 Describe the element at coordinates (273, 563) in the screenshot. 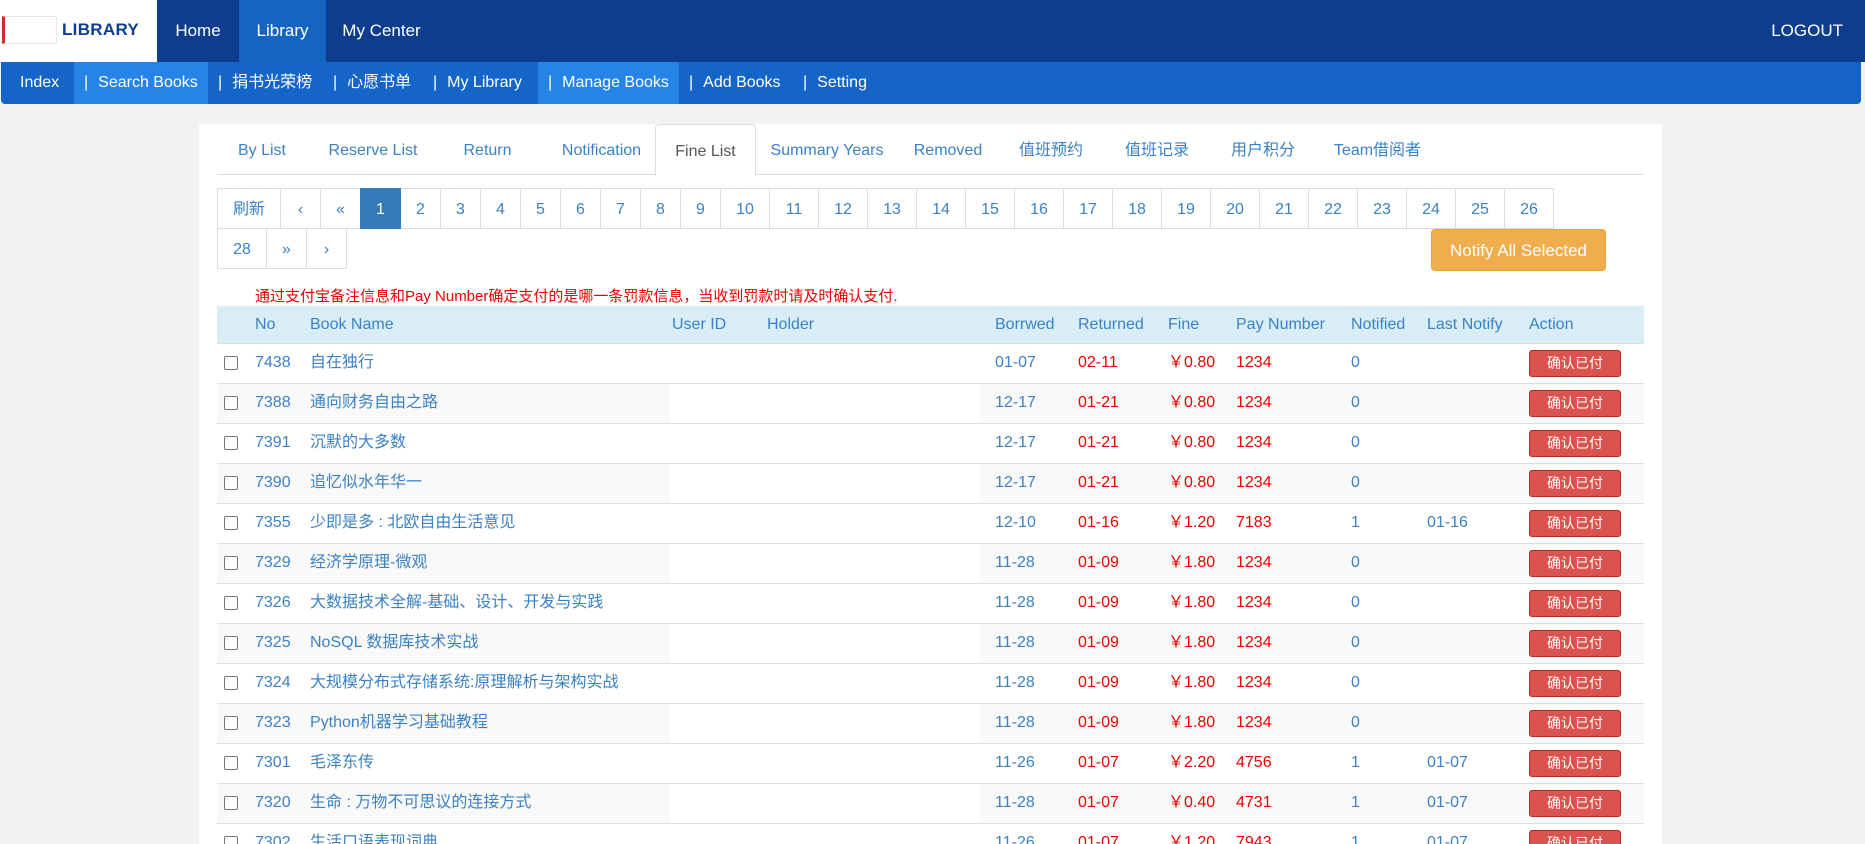

I see `row-no: 7329` at that location.